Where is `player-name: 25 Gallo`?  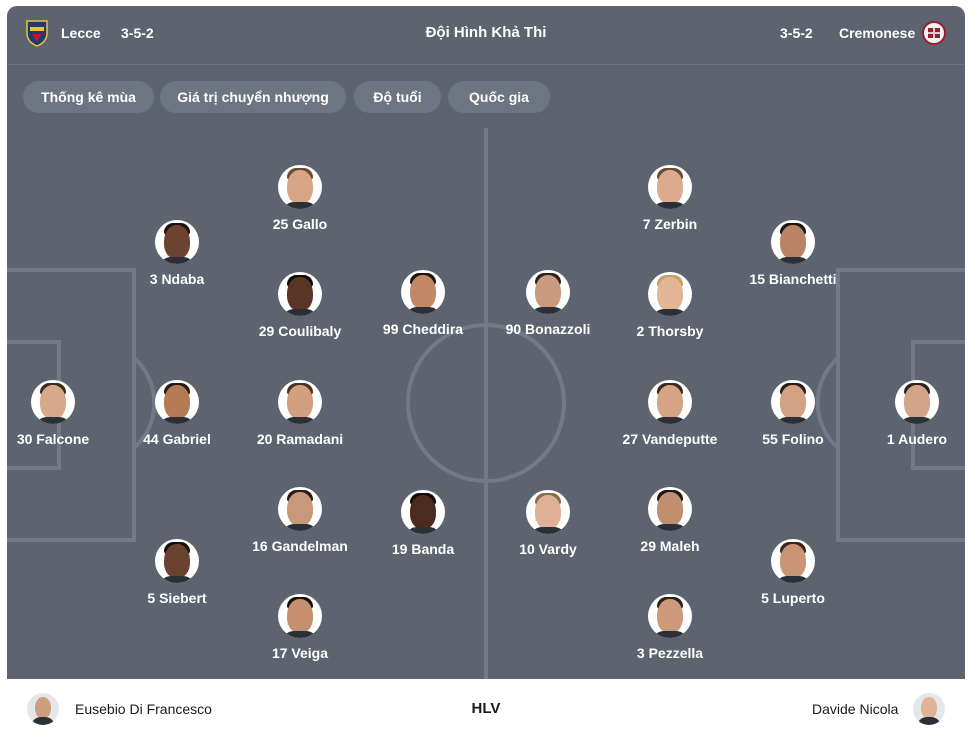 player-name: 25 Gallo is located at coordinates (300, 224).